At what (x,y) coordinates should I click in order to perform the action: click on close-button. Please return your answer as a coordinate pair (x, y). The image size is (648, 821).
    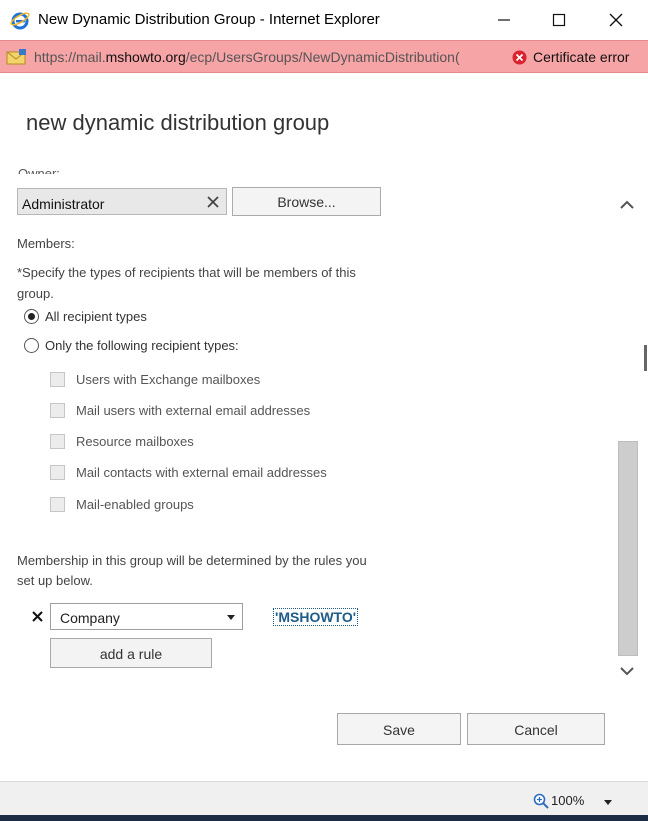
    Looking at the image, I should click on (616, 20).